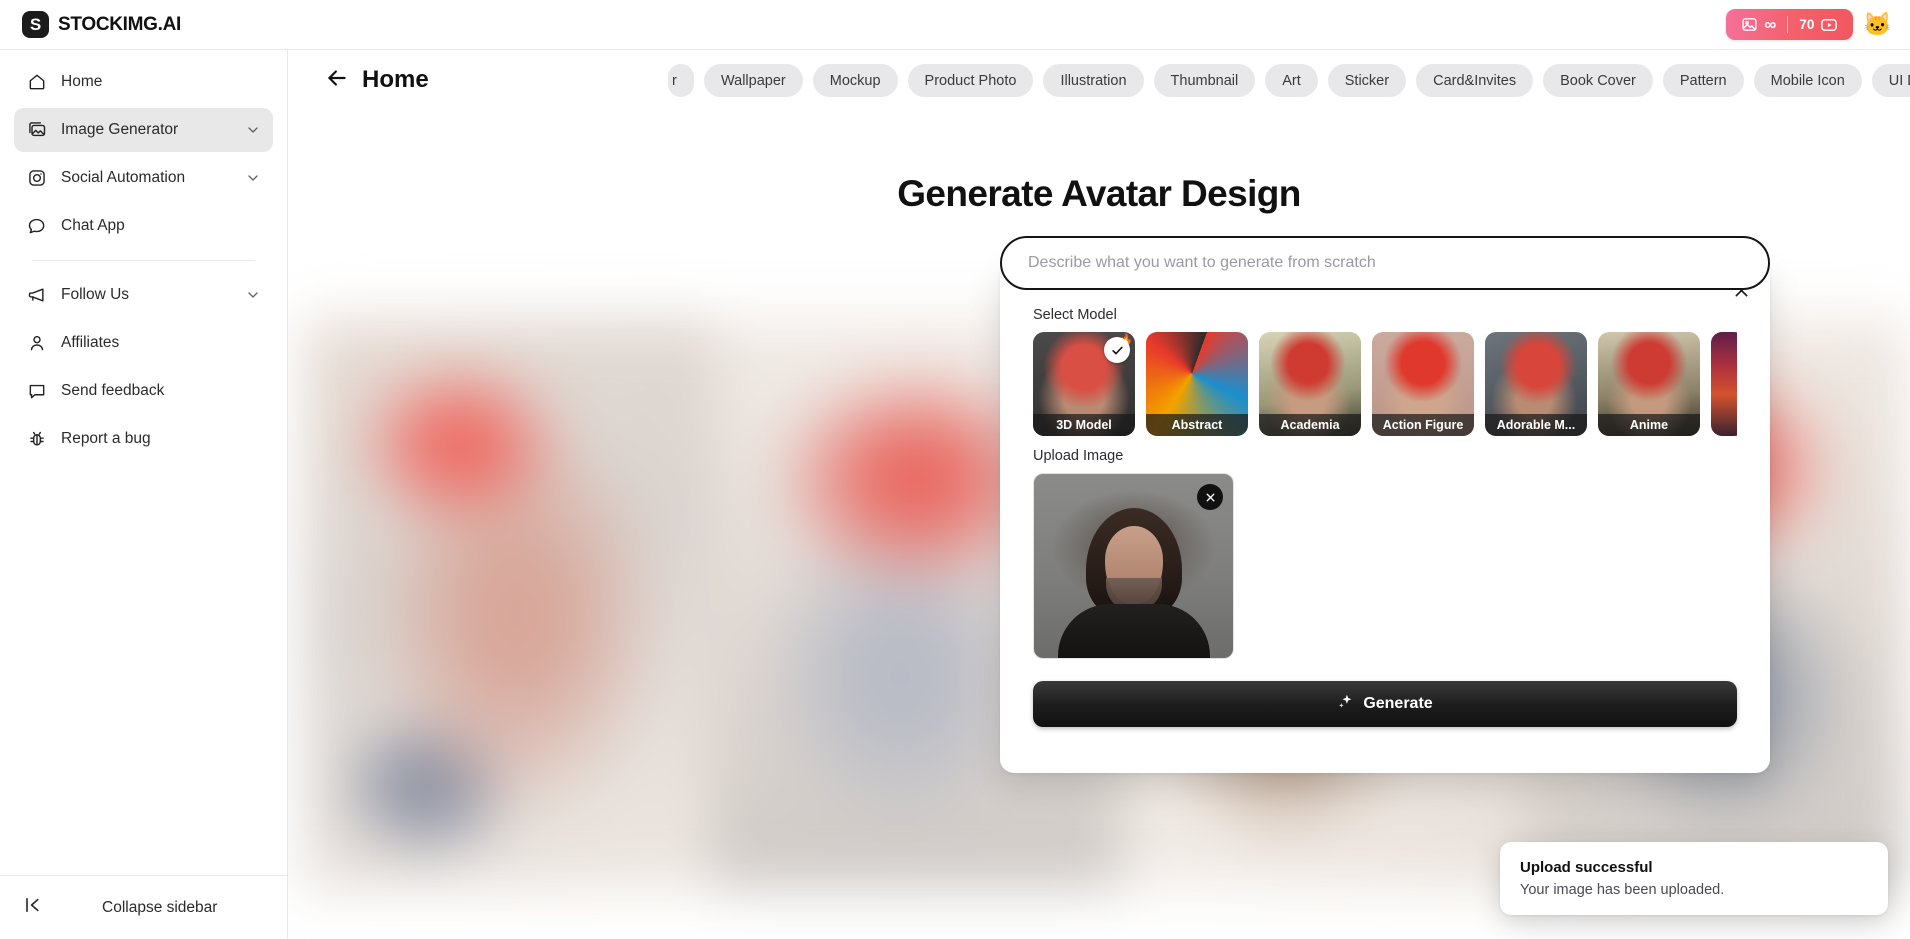  What do you see at coordinates (106, 438) in the screenshot?
I see `sidebar-item-label: Report a bug` at bounding box center [106, 438].